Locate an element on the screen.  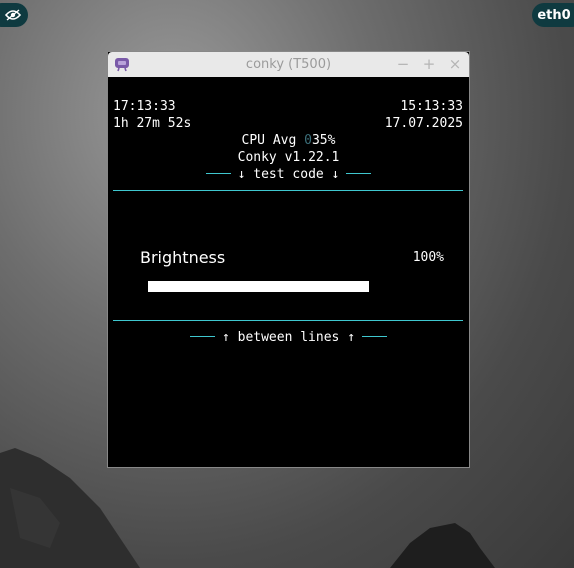
panel-left-pill is located at coordinates (14, 15).